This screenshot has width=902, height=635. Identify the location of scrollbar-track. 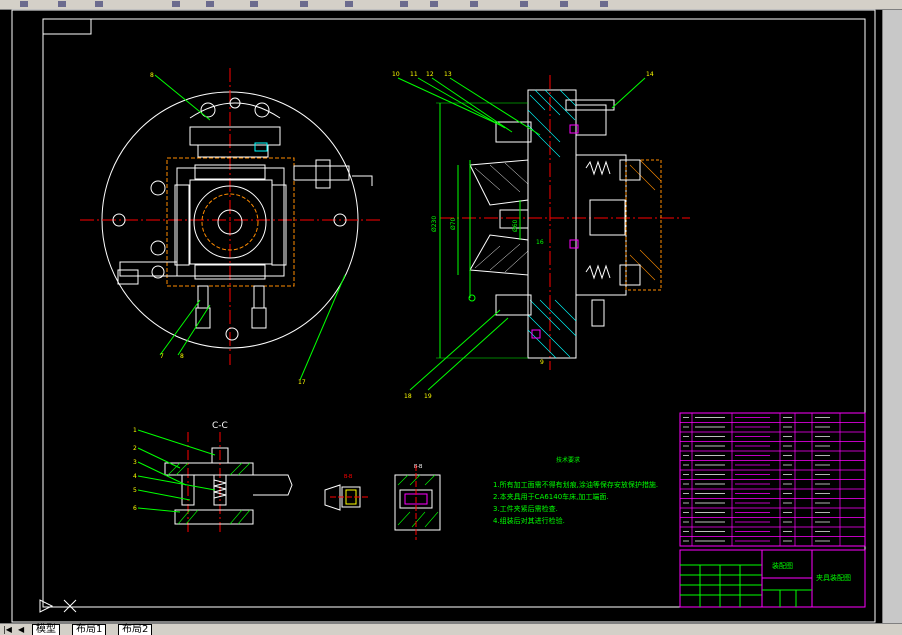
(892, 317).